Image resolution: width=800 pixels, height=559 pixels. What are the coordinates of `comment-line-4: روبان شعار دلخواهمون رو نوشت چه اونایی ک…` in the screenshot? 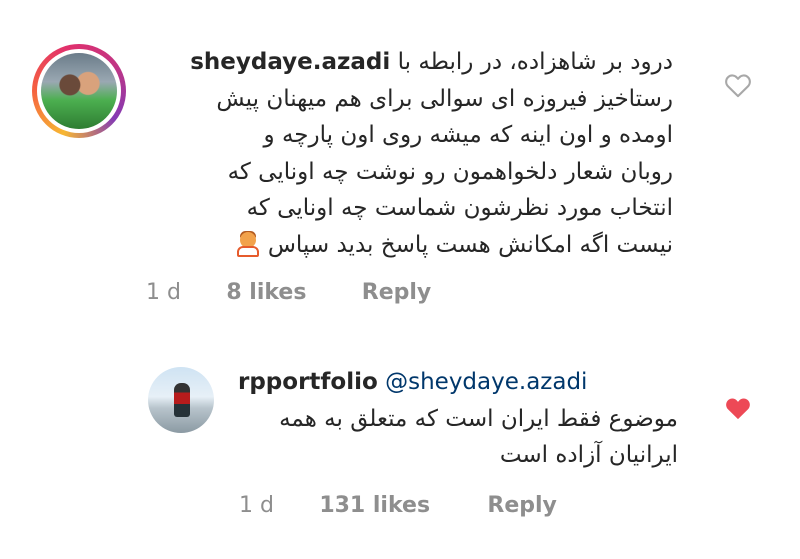 It's located at (450, 171).